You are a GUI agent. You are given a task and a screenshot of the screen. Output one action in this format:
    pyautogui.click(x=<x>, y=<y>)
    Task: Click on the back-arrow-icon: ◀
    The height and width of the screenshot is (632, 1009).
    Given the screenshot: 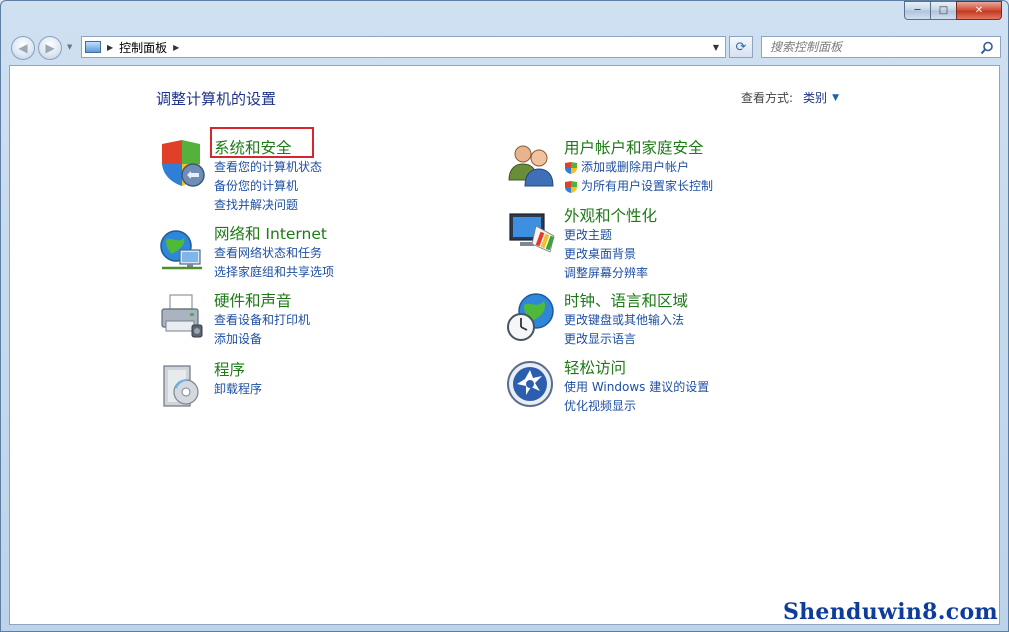 What is the action you would take?
    pyautogui.click(x=23, y=48)
    